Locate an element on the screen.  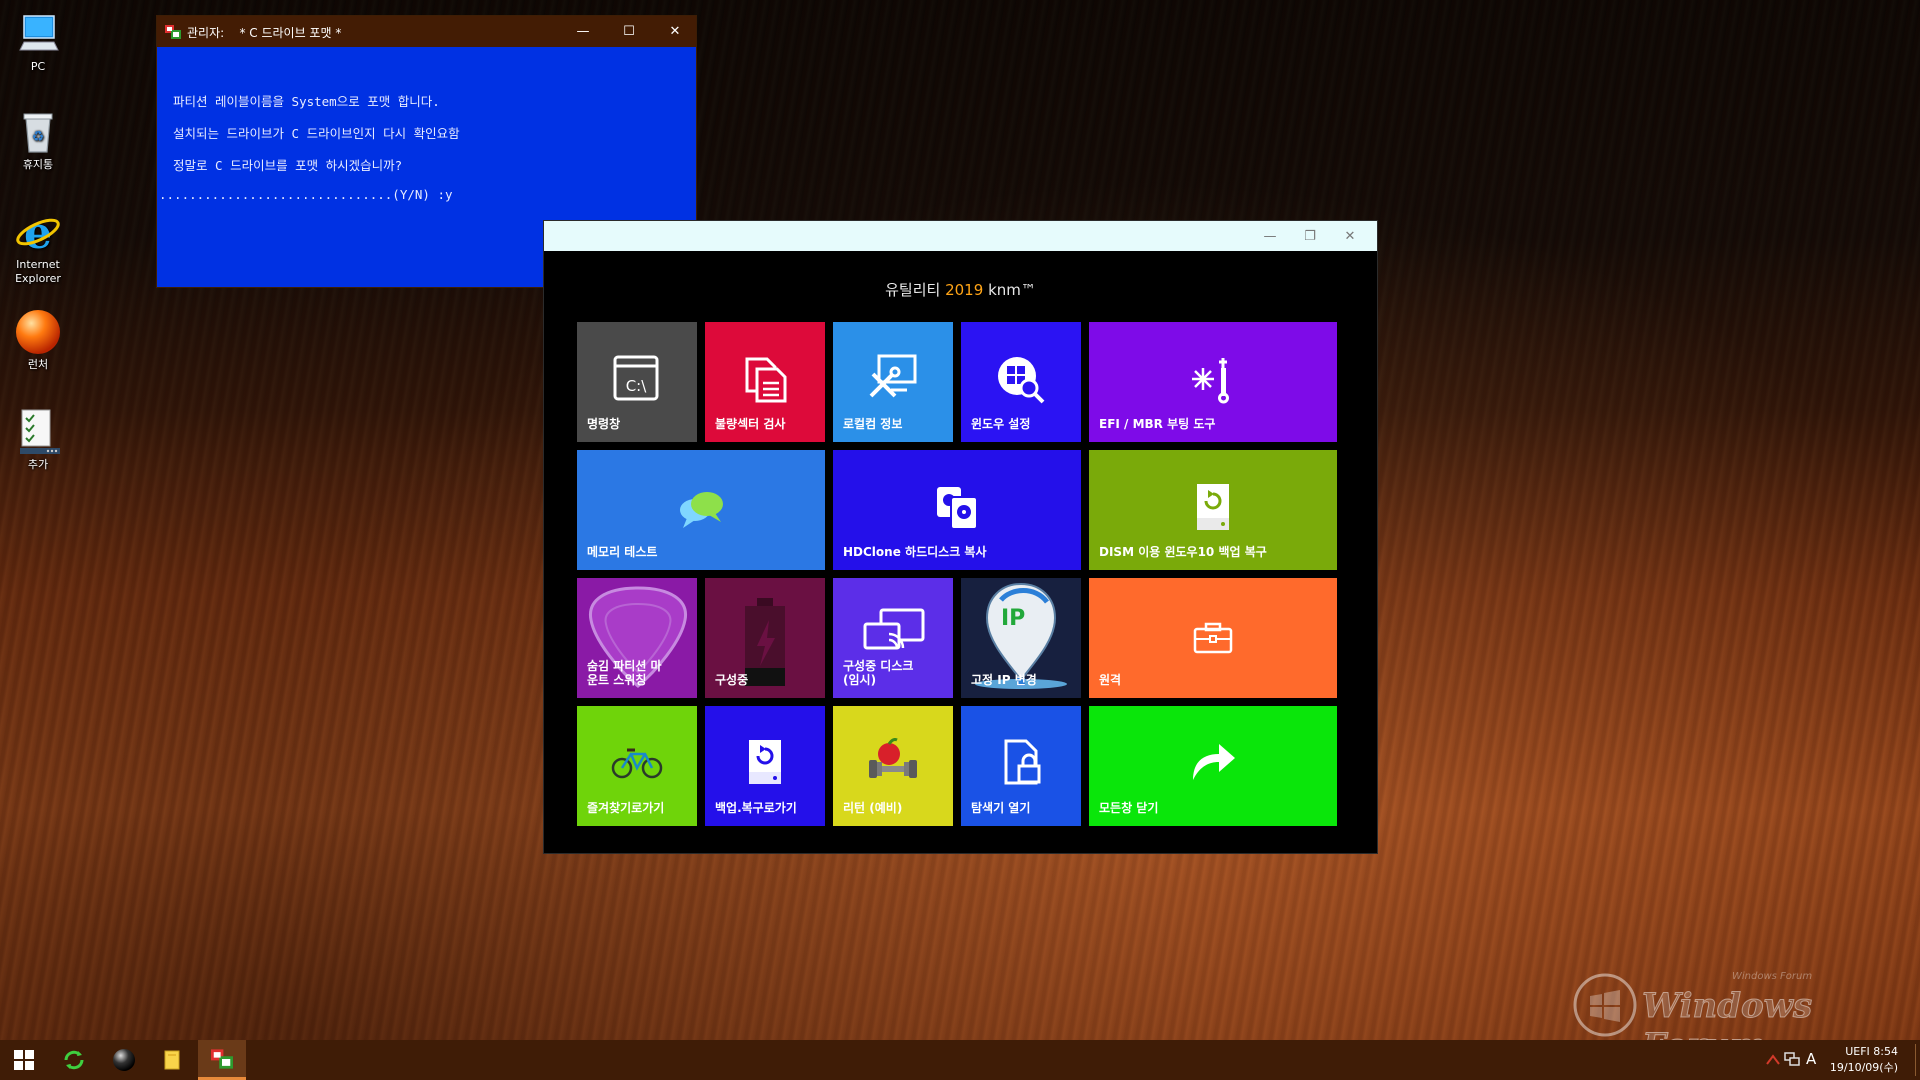
windows-logo-icon is located at coordinates (1605, 1005).